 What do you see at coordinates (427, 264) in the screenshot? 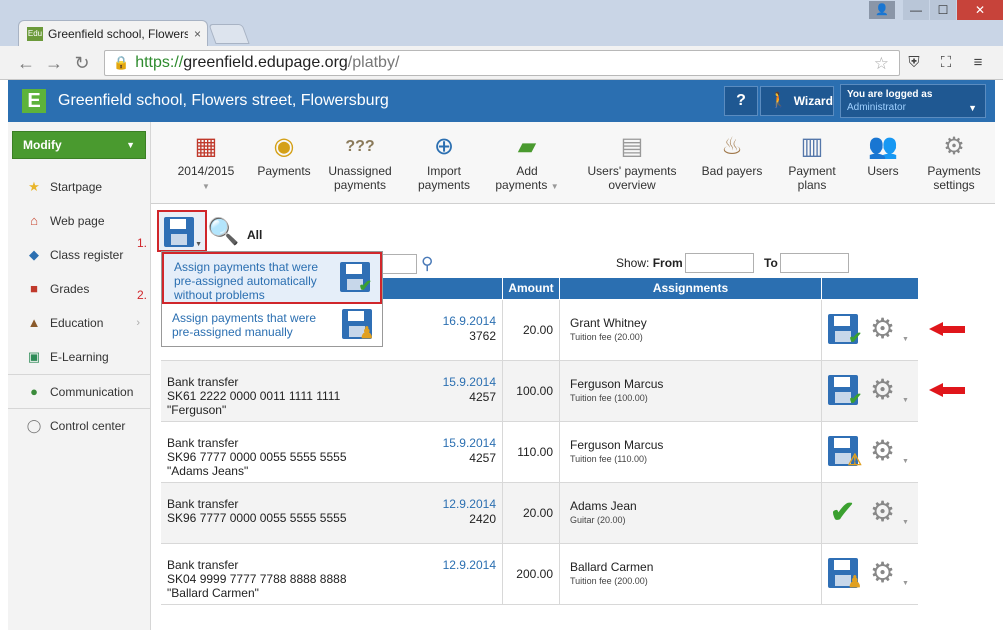
I see `search-icon: ⚲` at bounding box center [427, 264].